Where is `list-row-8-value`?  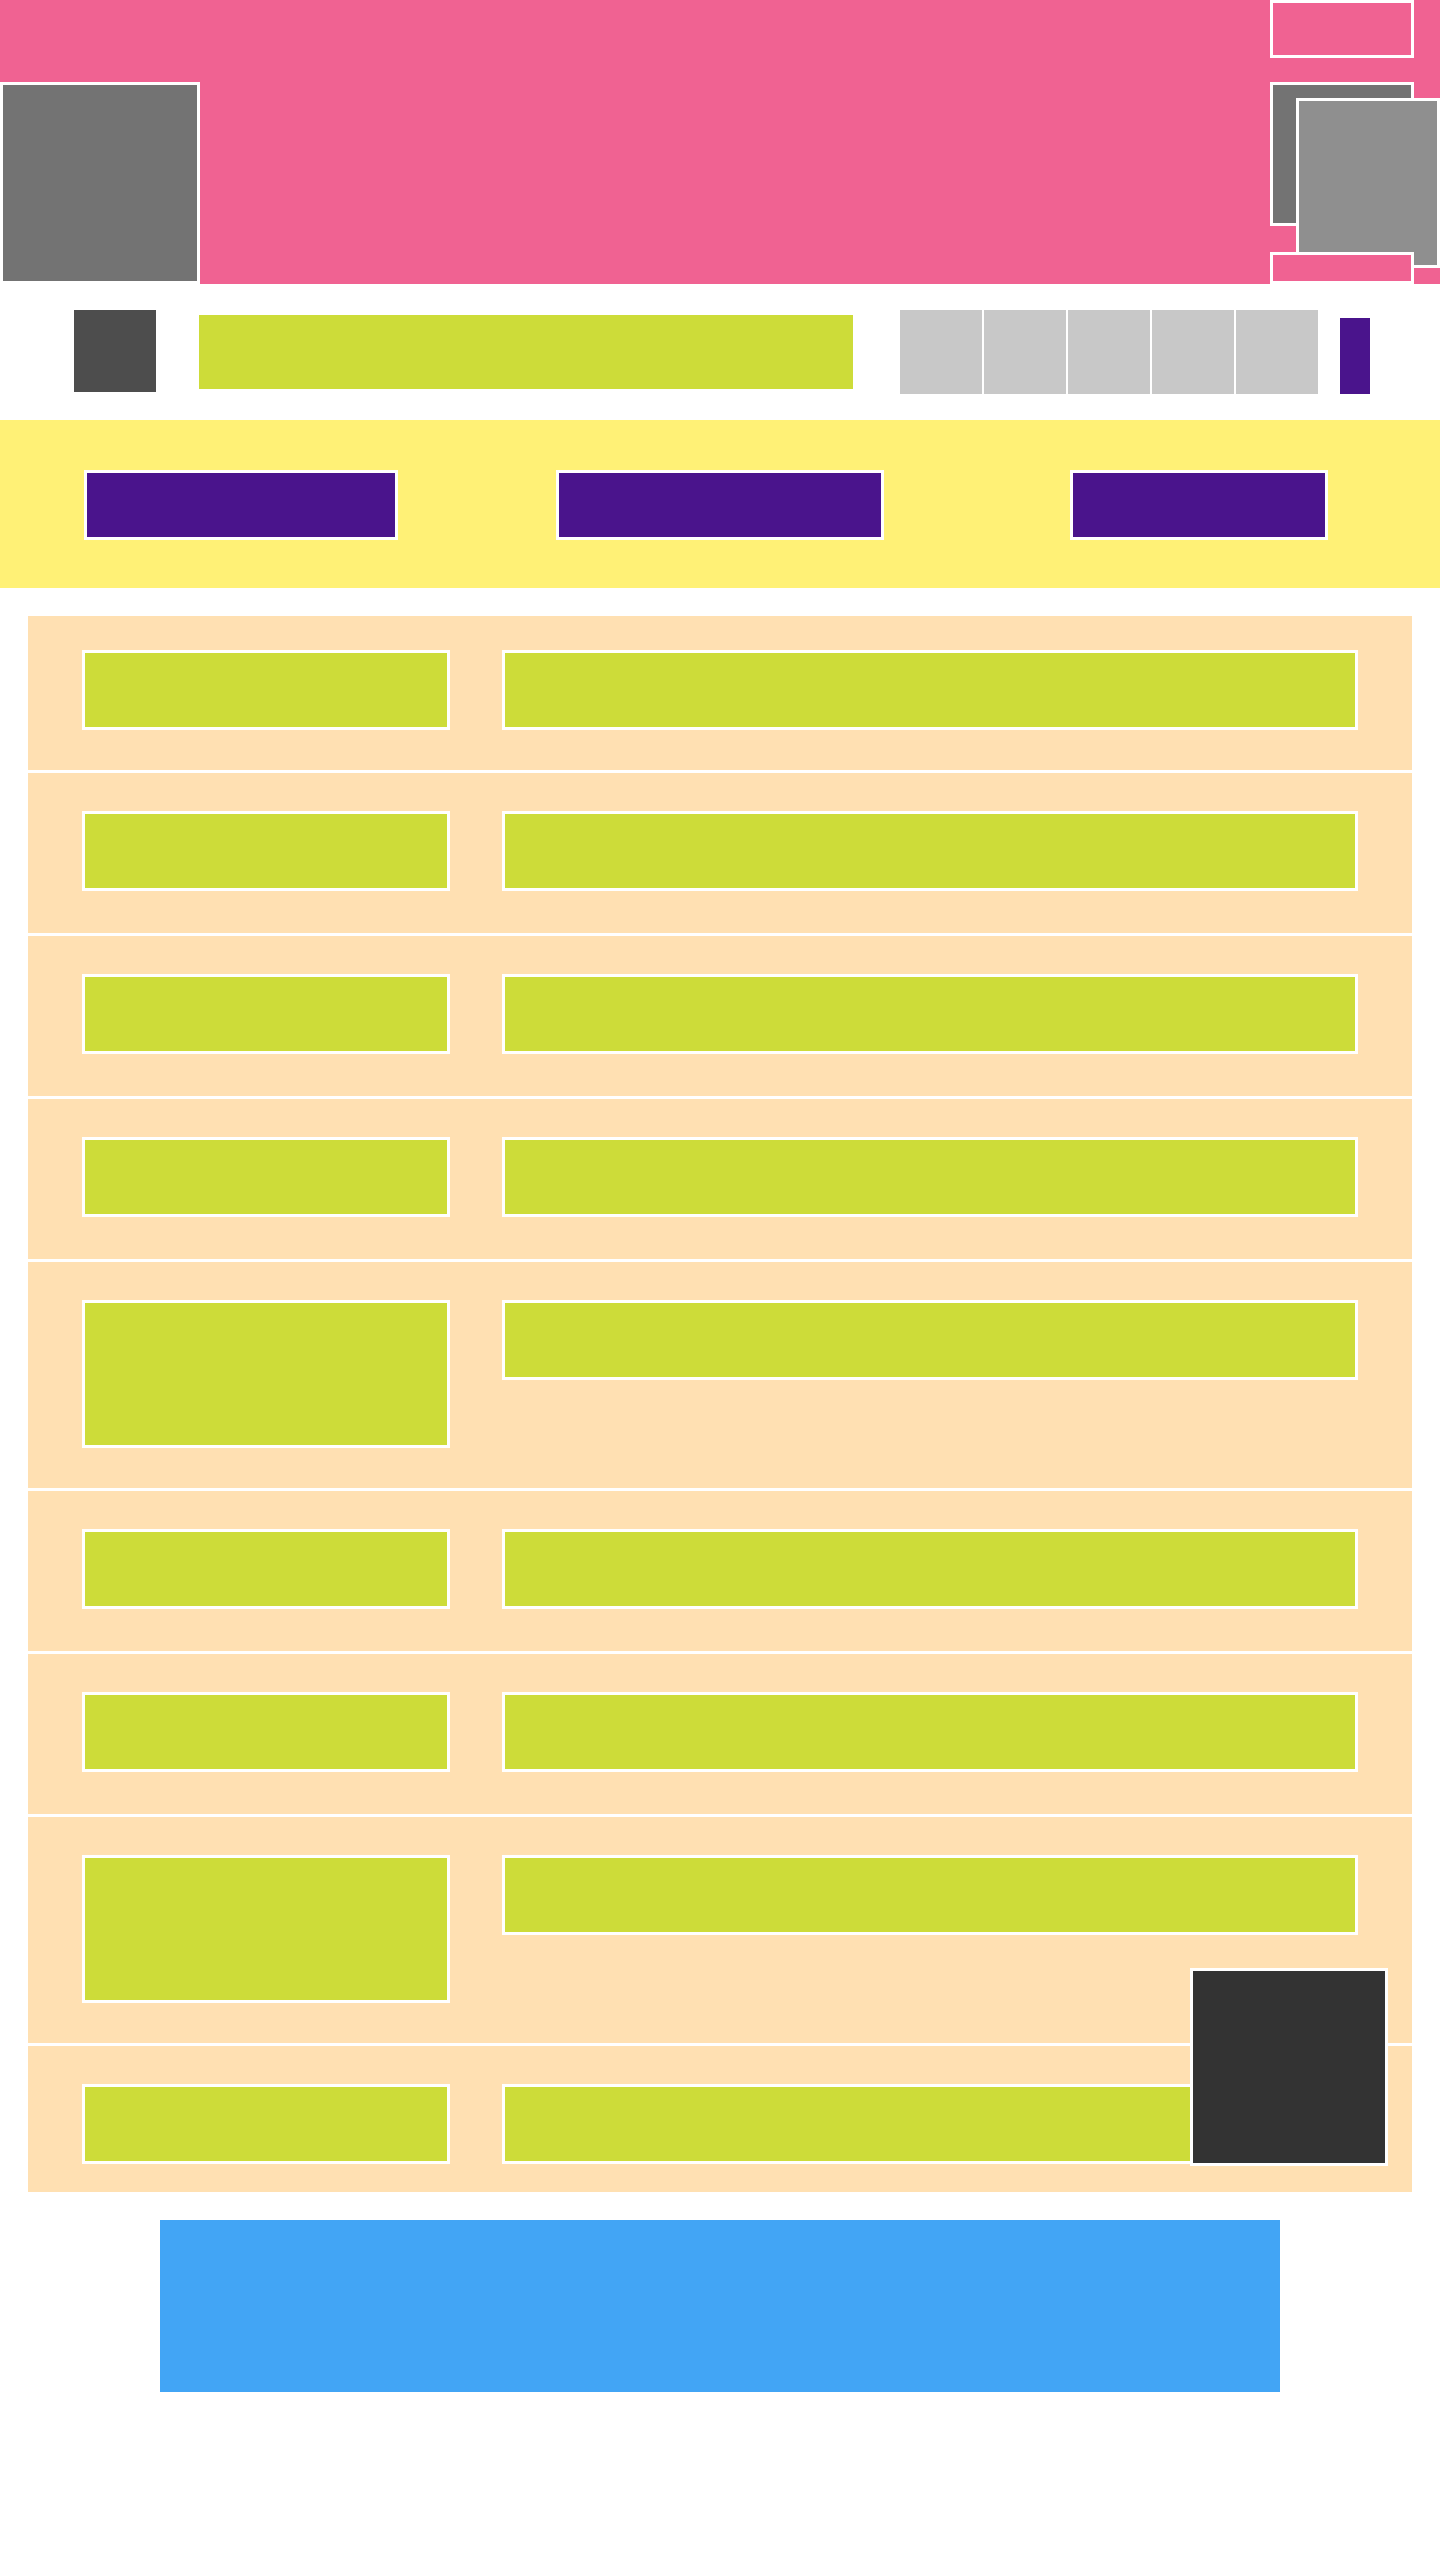
list-row-8-value is located at coordinates (930, 1895).